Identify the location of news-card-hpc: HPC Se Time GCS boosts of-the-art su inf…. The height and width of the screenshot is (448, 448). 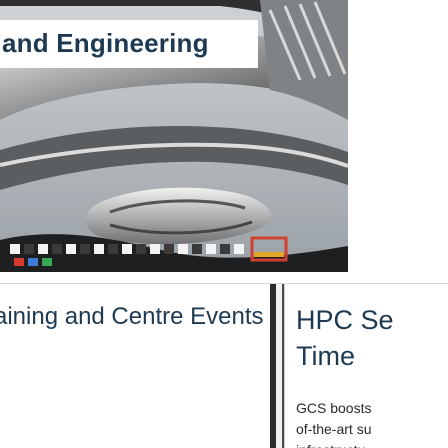
(366, 366).